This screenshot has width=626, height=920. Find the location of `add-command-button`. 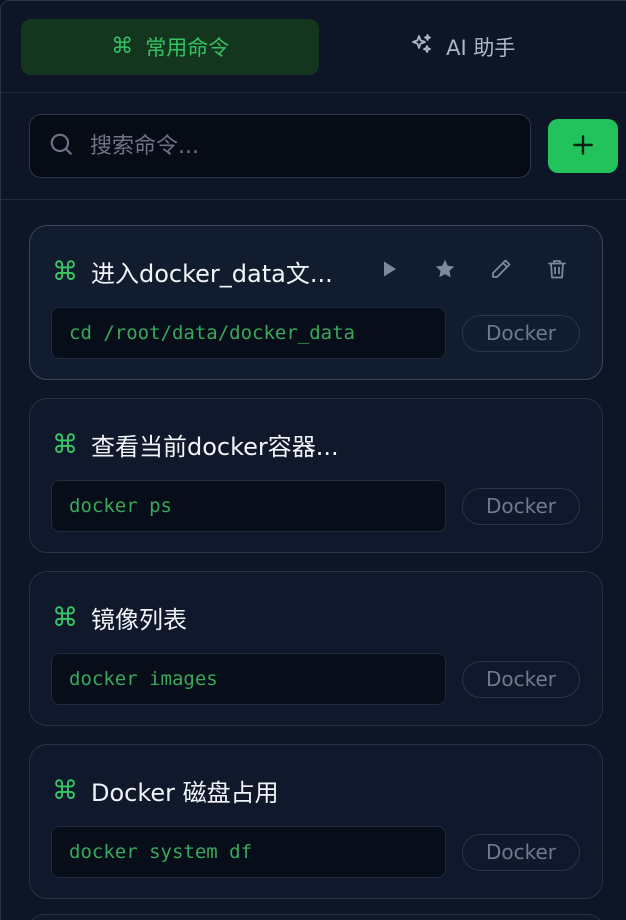

add-command-button is located at coordinates (583, 146).